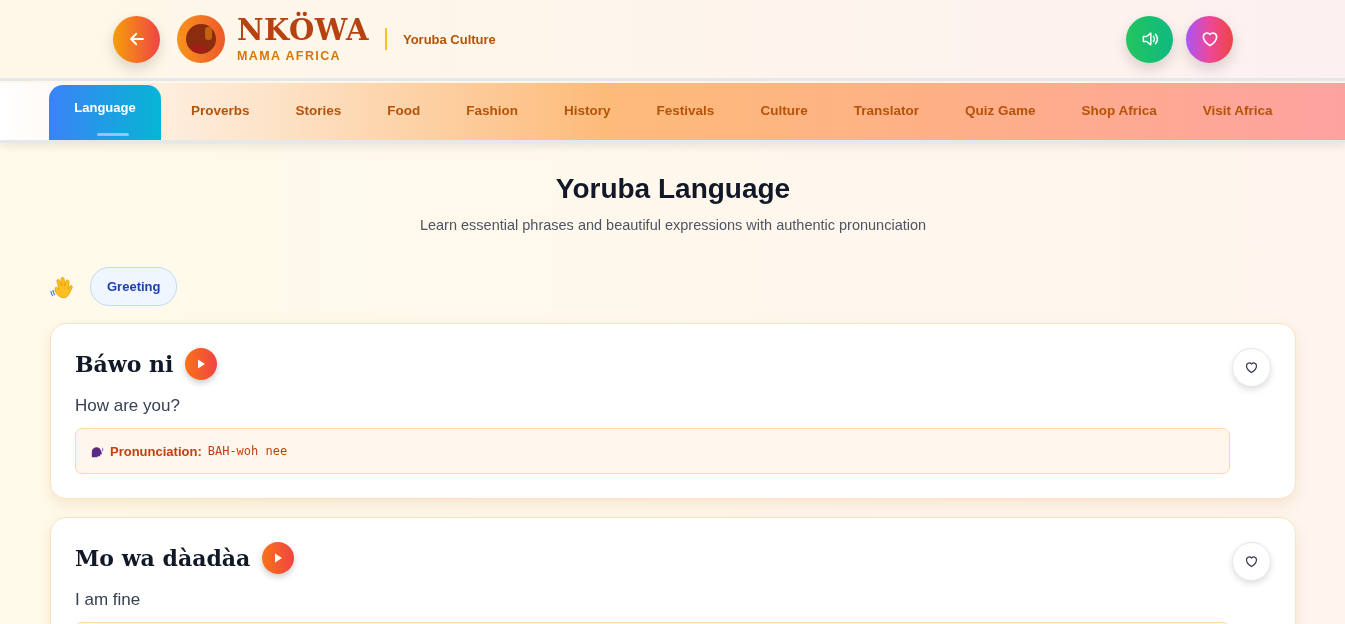  Describe the element at coordinates (290, 55) in the screenshot. I see `brand-tagline: MAMA AFRICA` at that location.